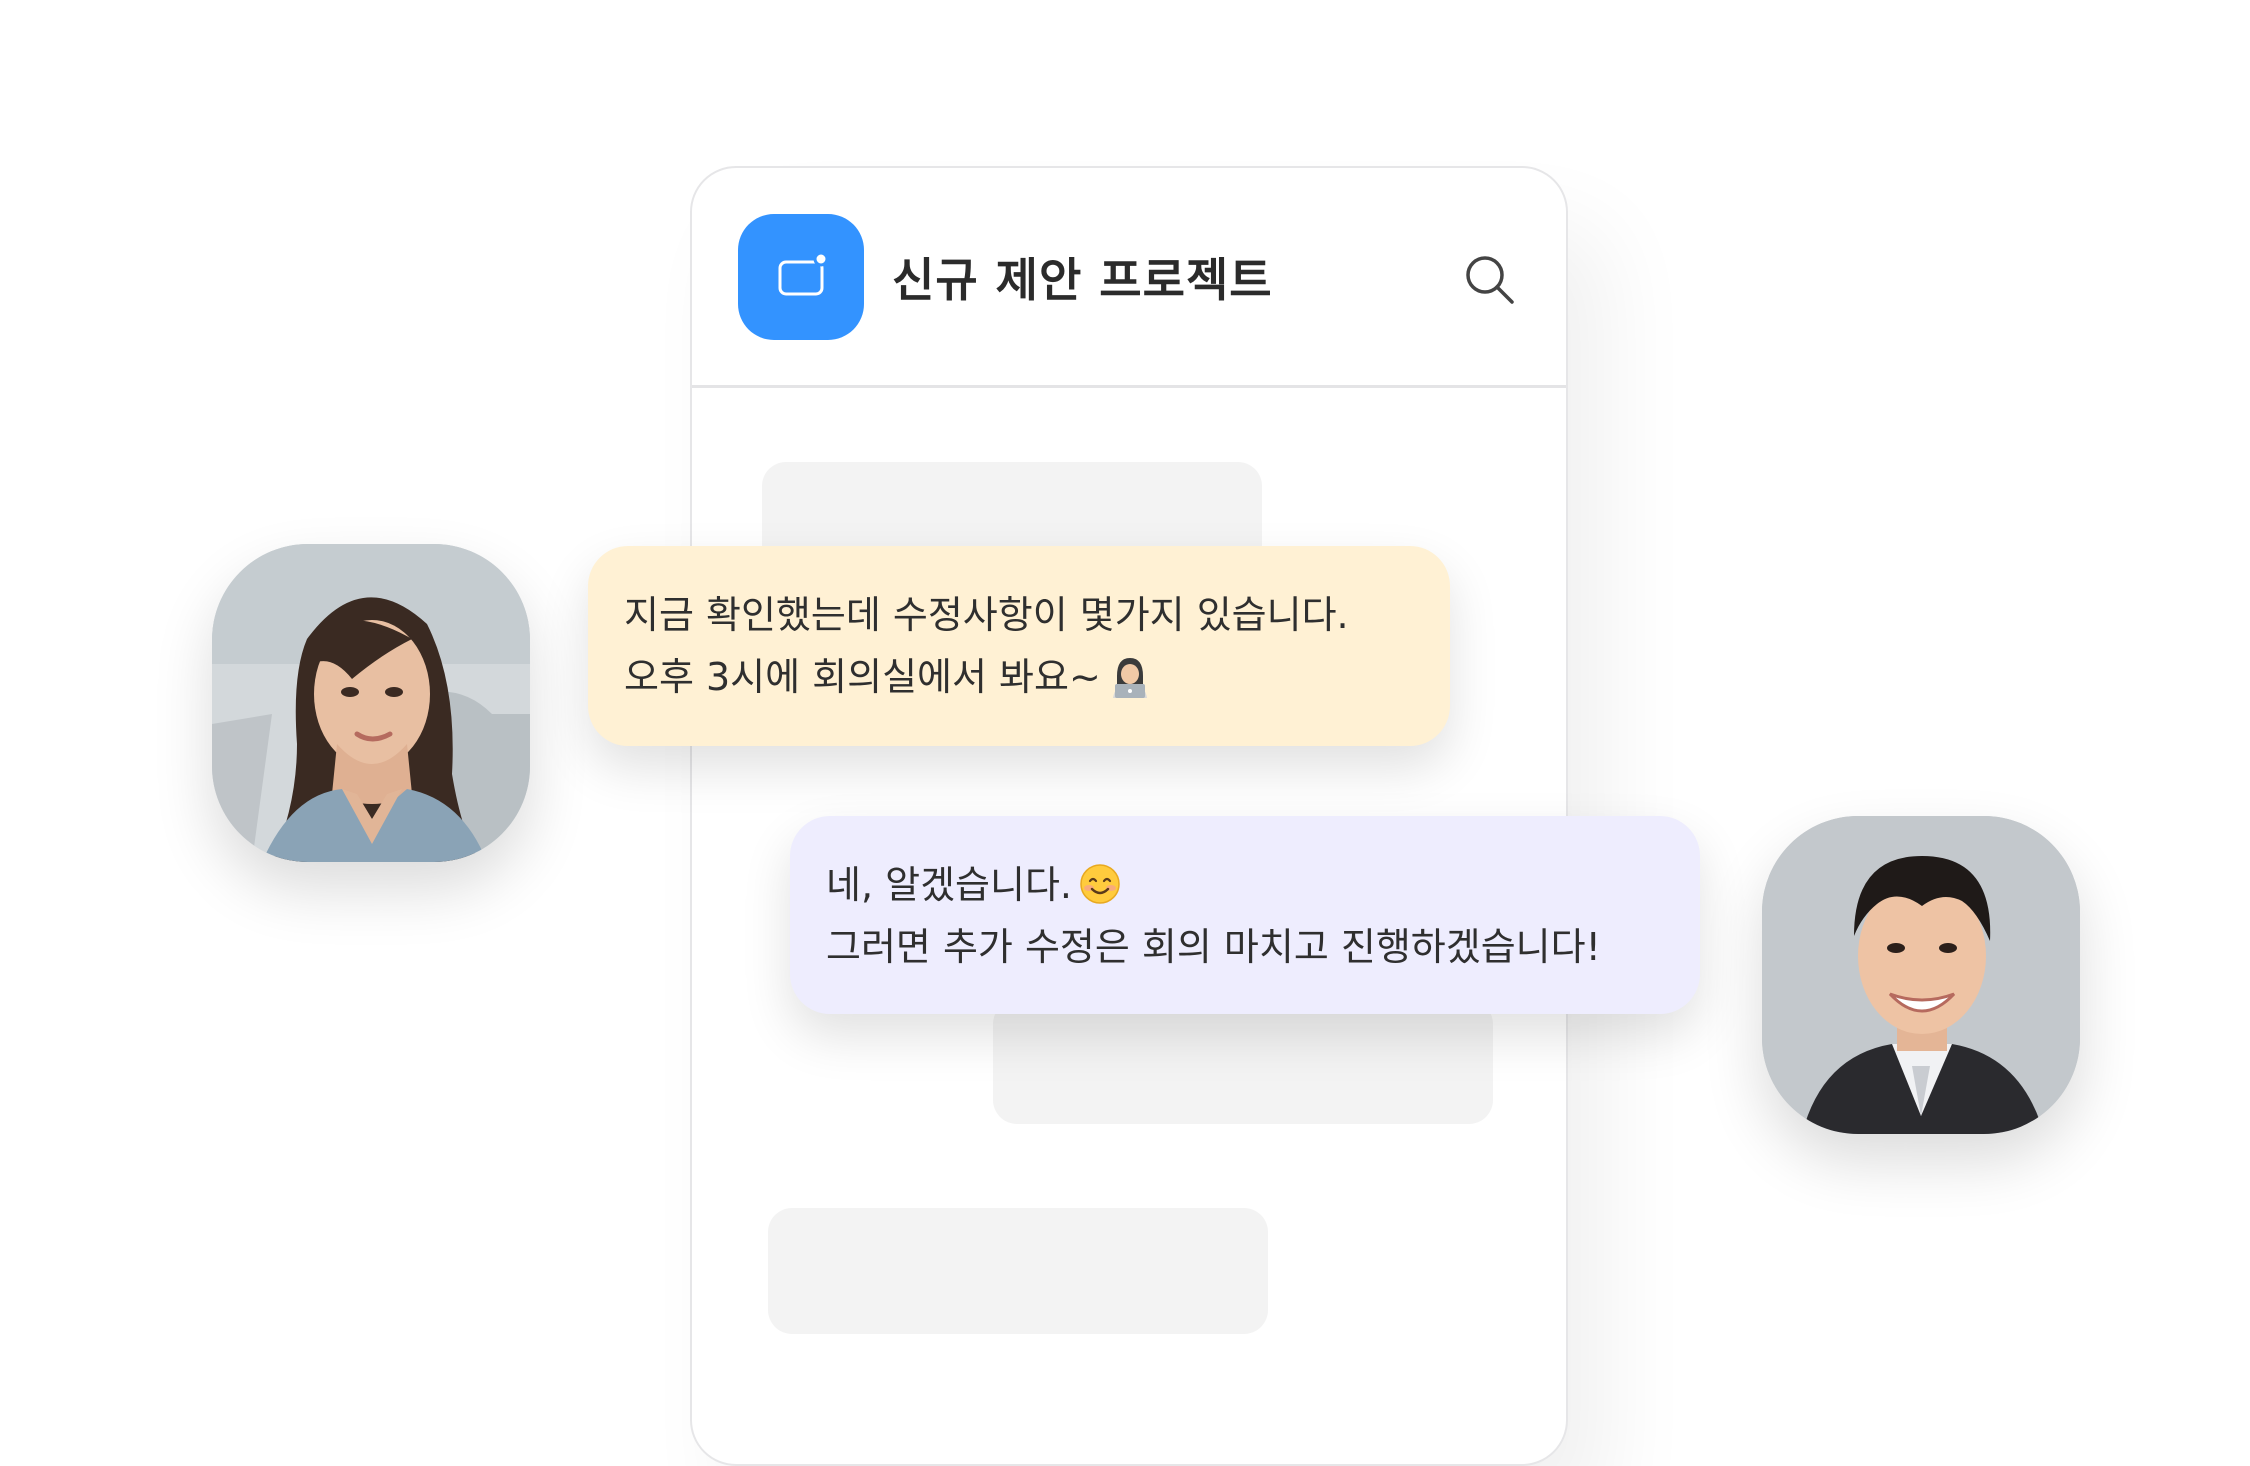 This screenshot has height=1466, width=2250. I want to click on channel-title: 신규 제안 프로젝트, so click(1082, 280).